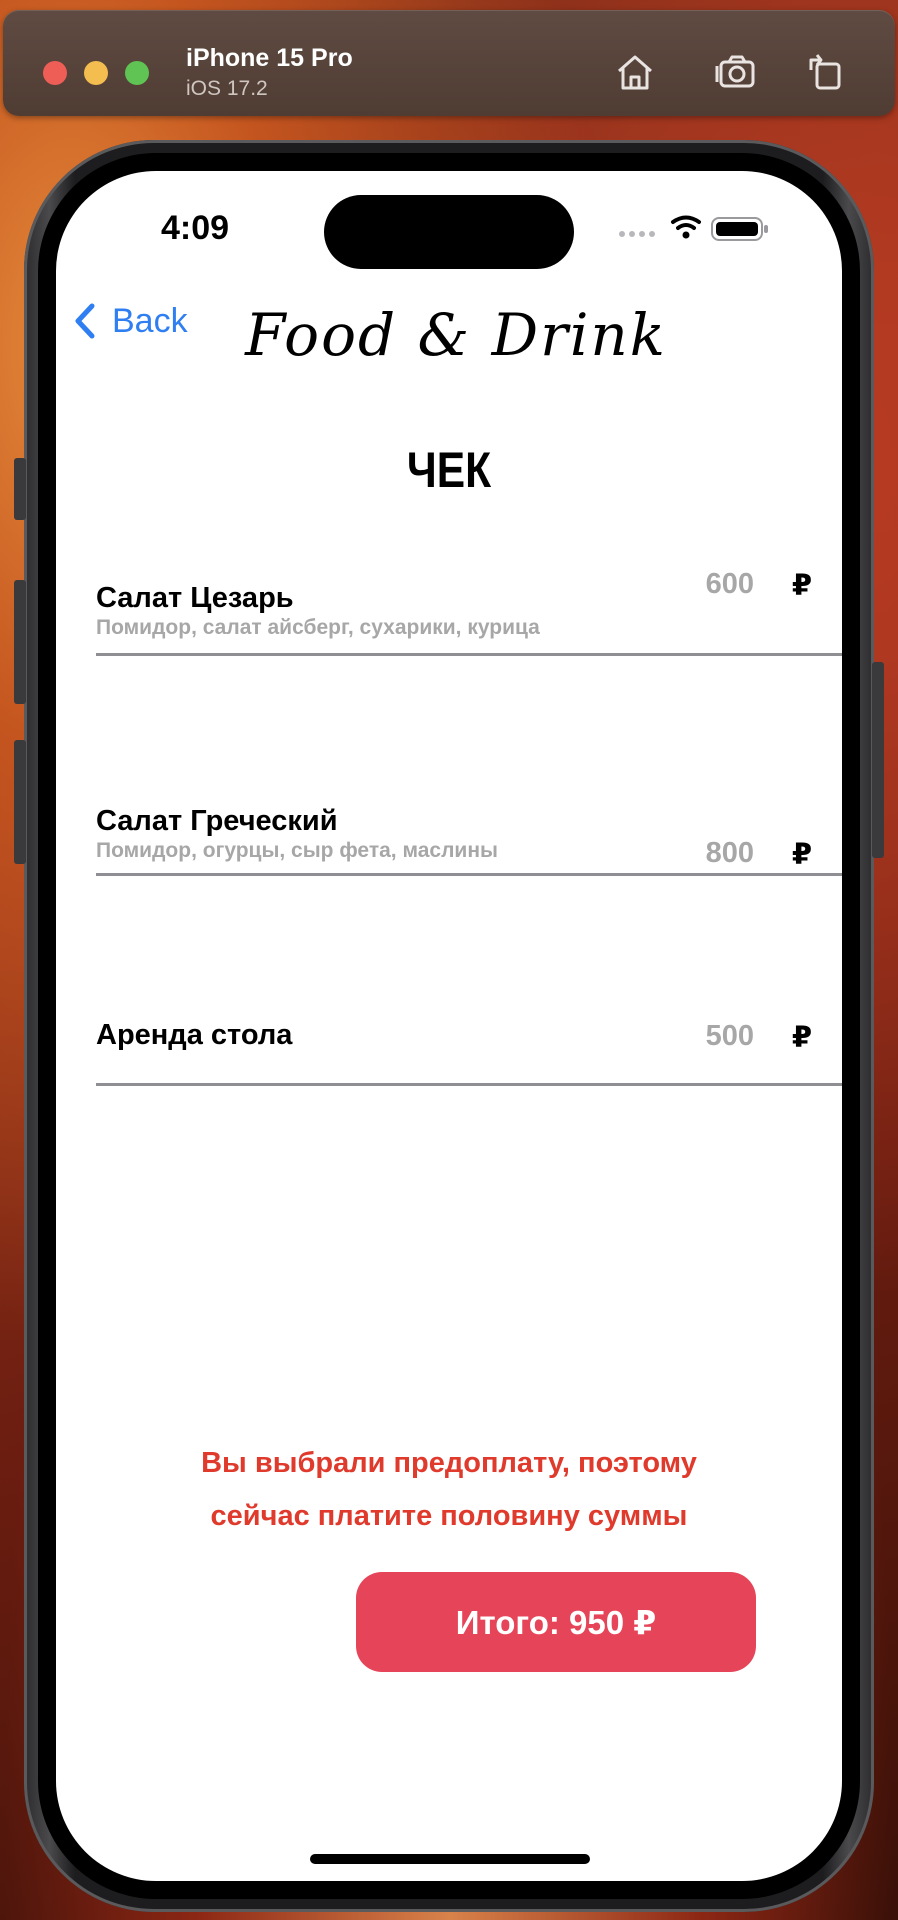 Image resolution: width=898 pixels, height=1920 pixels. What do you see at coordinates (449, 63) in the screenshot?
I see `simulator-toolbar: iPhone 15 Pro iOS 17.2` at bounding box center [449, 63].